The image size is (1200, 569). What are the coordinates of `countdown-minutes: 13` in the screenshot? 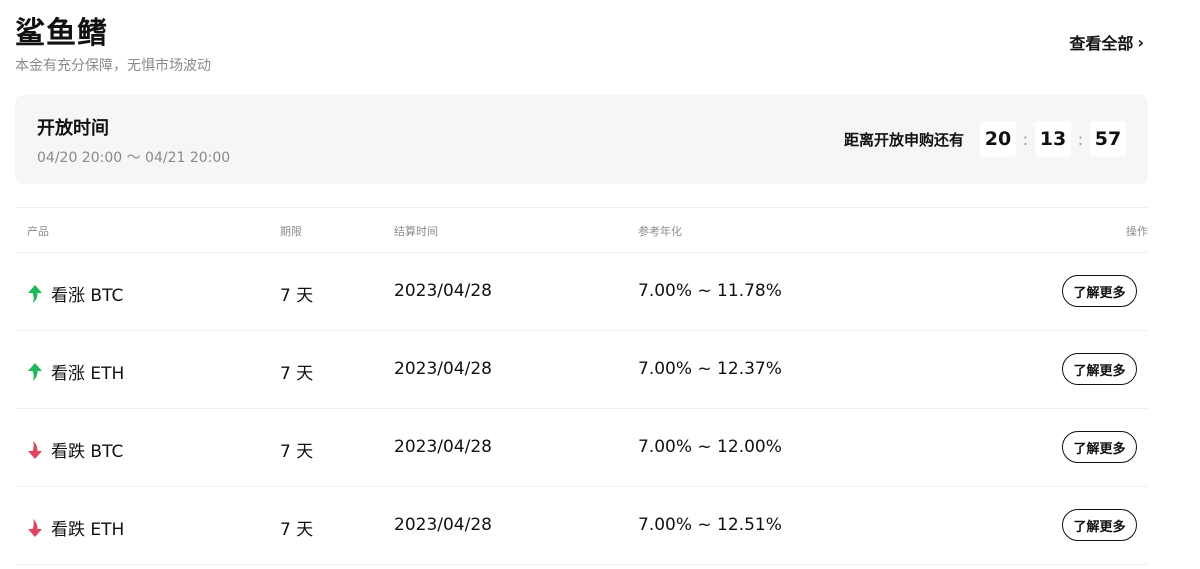 It's located at (1053, 139).